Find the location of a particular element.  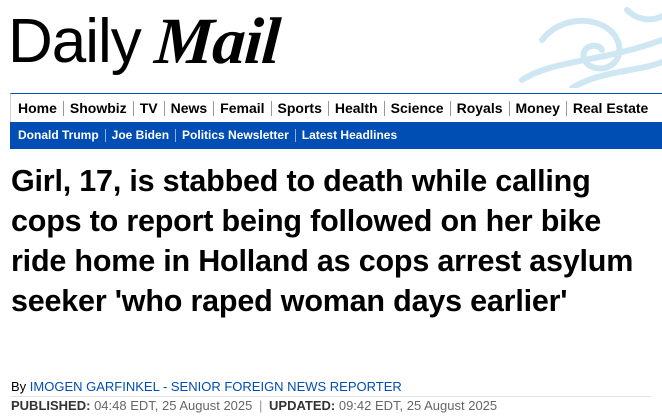

nav-item-showbiz: Showbiz is located at coordinates (99, 108).